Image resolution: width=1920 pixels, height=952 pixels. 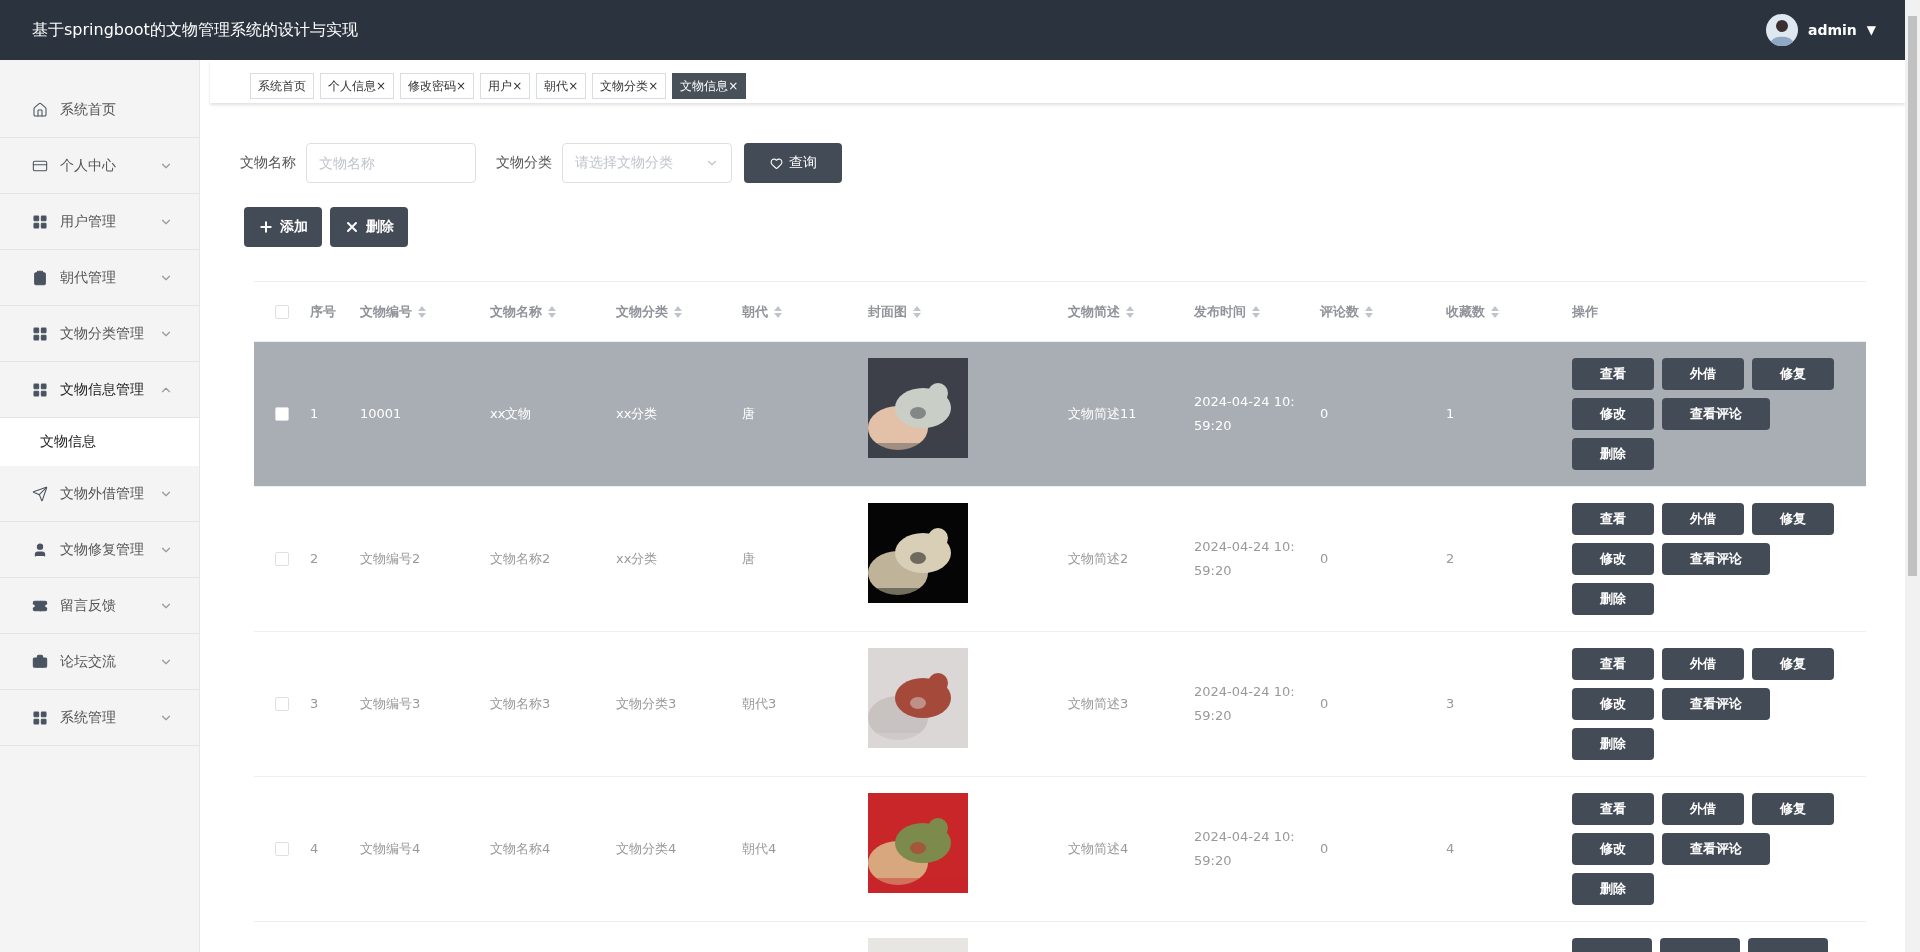 I want to click on menu-item: 系统首页, so click(x=99, y=110).